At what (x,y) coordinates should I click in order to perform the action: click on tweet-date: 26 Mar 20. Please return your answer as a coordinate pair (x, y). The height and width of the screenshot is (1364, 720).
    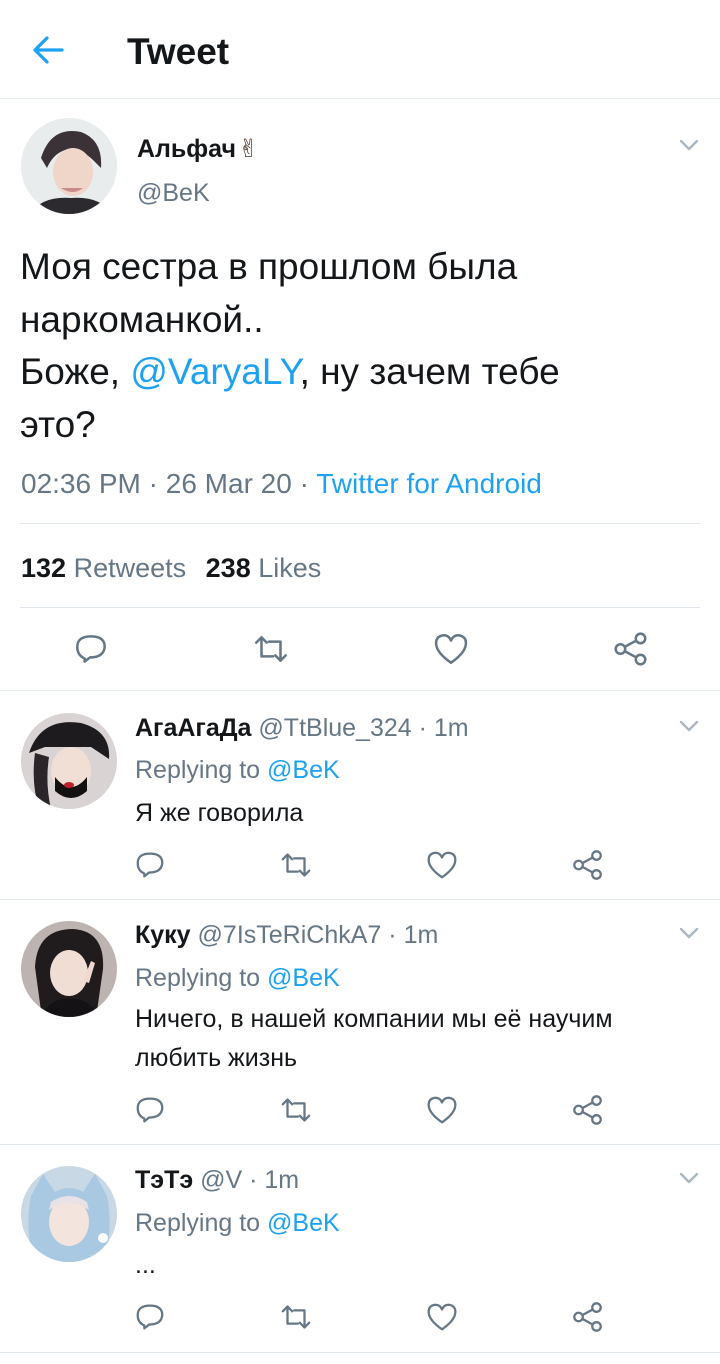
    Looking at the image, I should click on (228, 483).